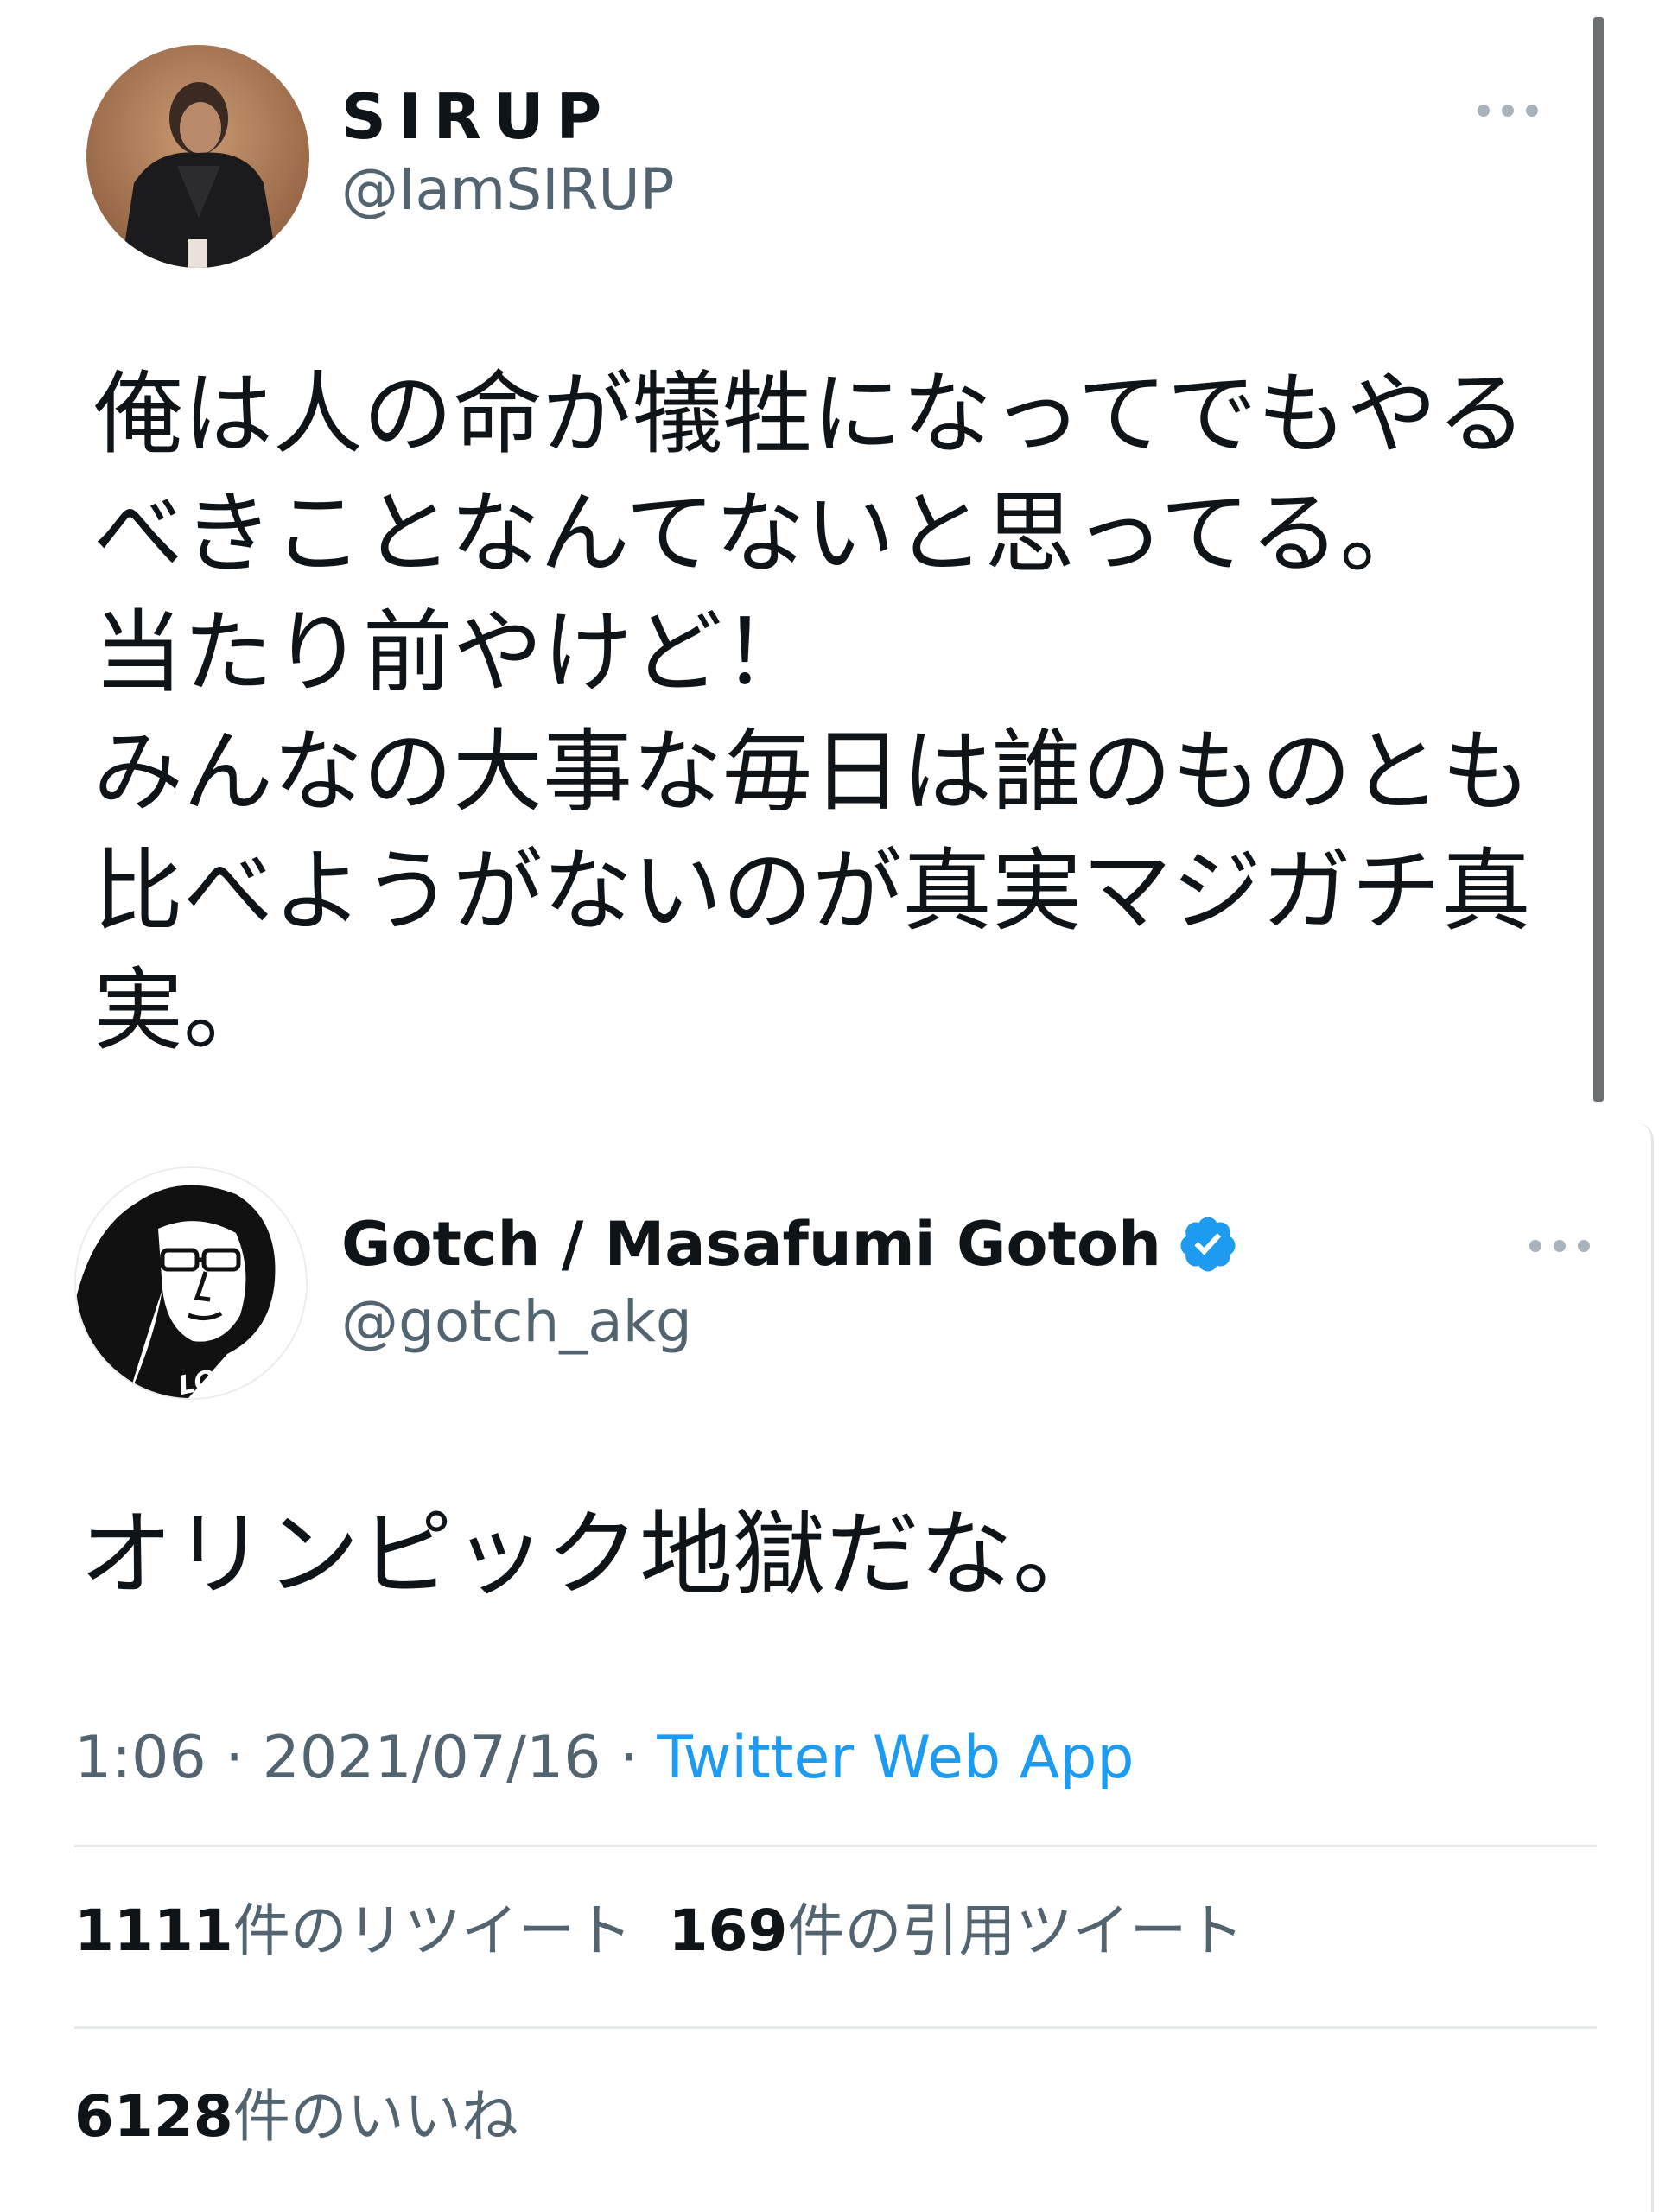 This screenshot has height=2212, width=1659. Describe the element at coordinates (658, 1931) in the screenshot. I see `engagement-stats: 1111件のリツイート 169件の引用ツイート` at that location.